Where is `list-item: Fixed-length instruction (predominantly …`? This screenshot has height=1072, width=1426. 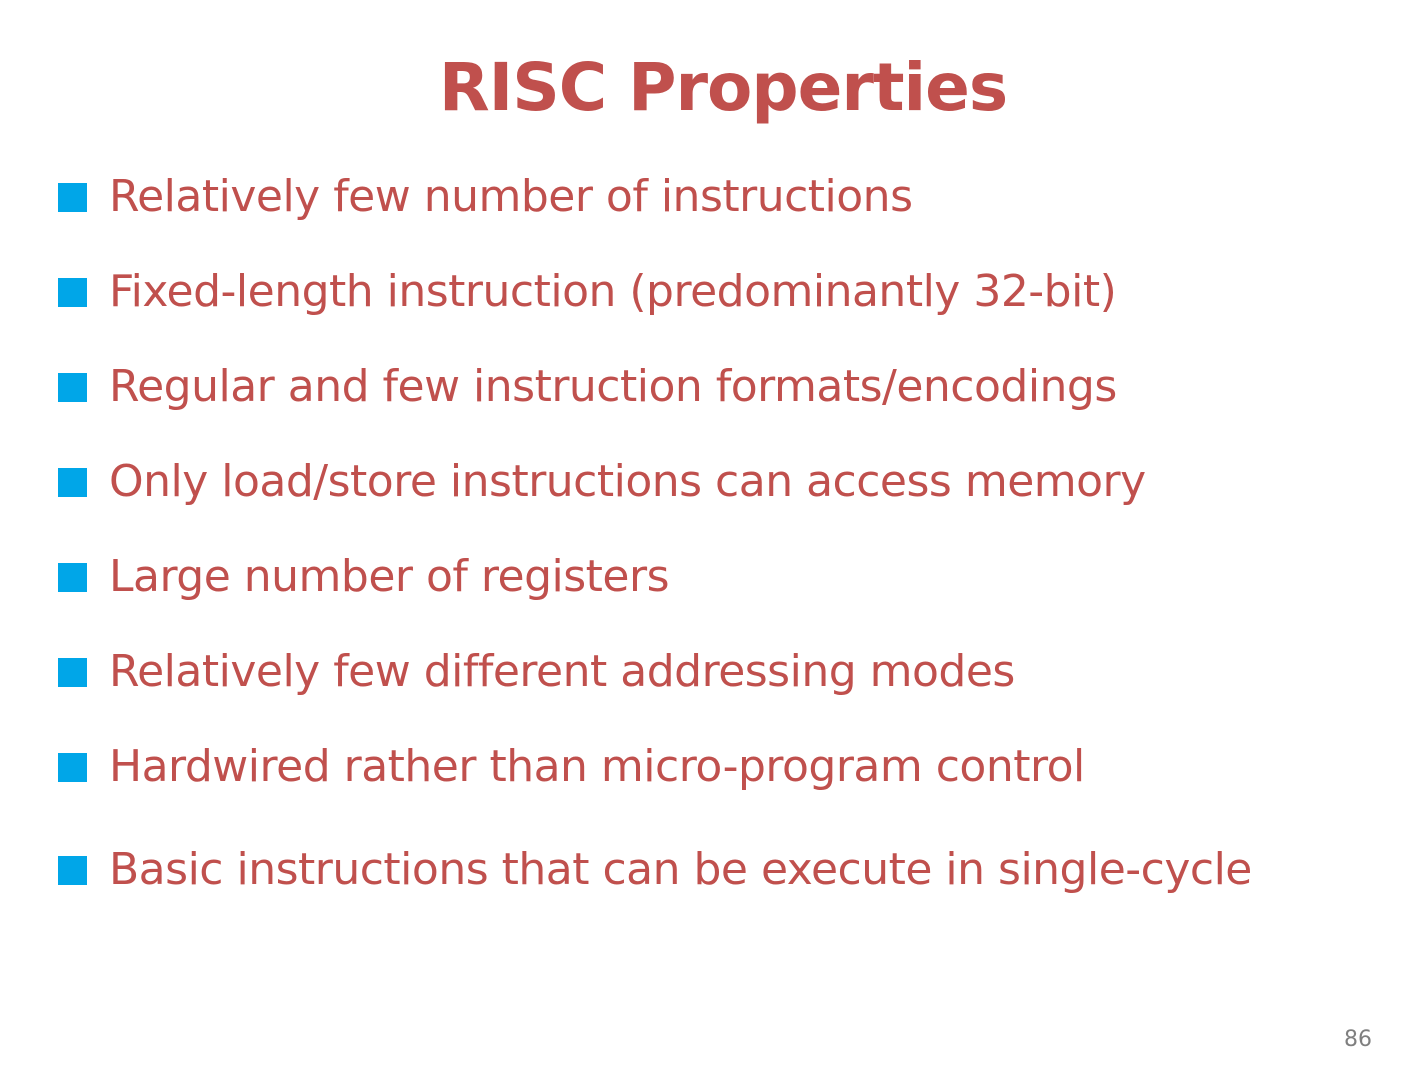
list-item: Fixed-length instruction (predominantly … is located at coordinates (587, 292).